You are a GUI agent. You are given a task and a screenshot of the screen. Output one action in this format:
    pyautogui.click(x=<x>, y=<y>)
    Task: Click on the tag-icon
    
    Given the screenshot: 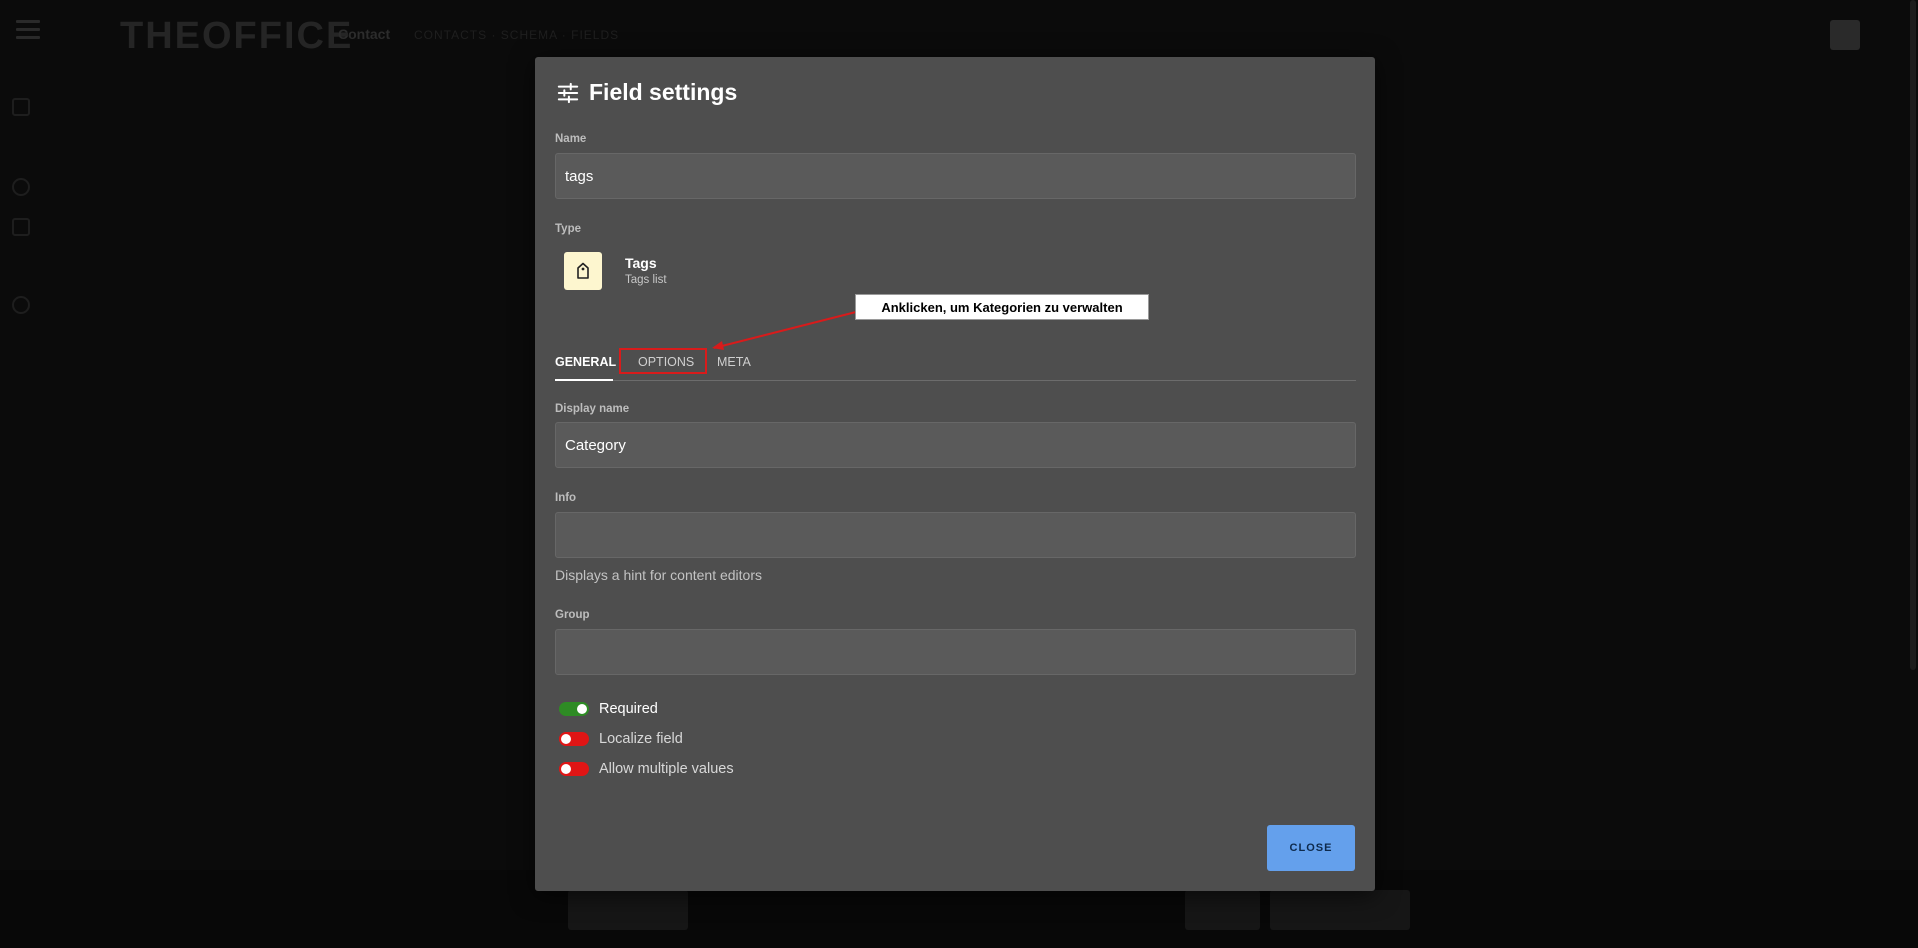 What is the action you would take?
    pyautogui.click(x=583, y=270)
    